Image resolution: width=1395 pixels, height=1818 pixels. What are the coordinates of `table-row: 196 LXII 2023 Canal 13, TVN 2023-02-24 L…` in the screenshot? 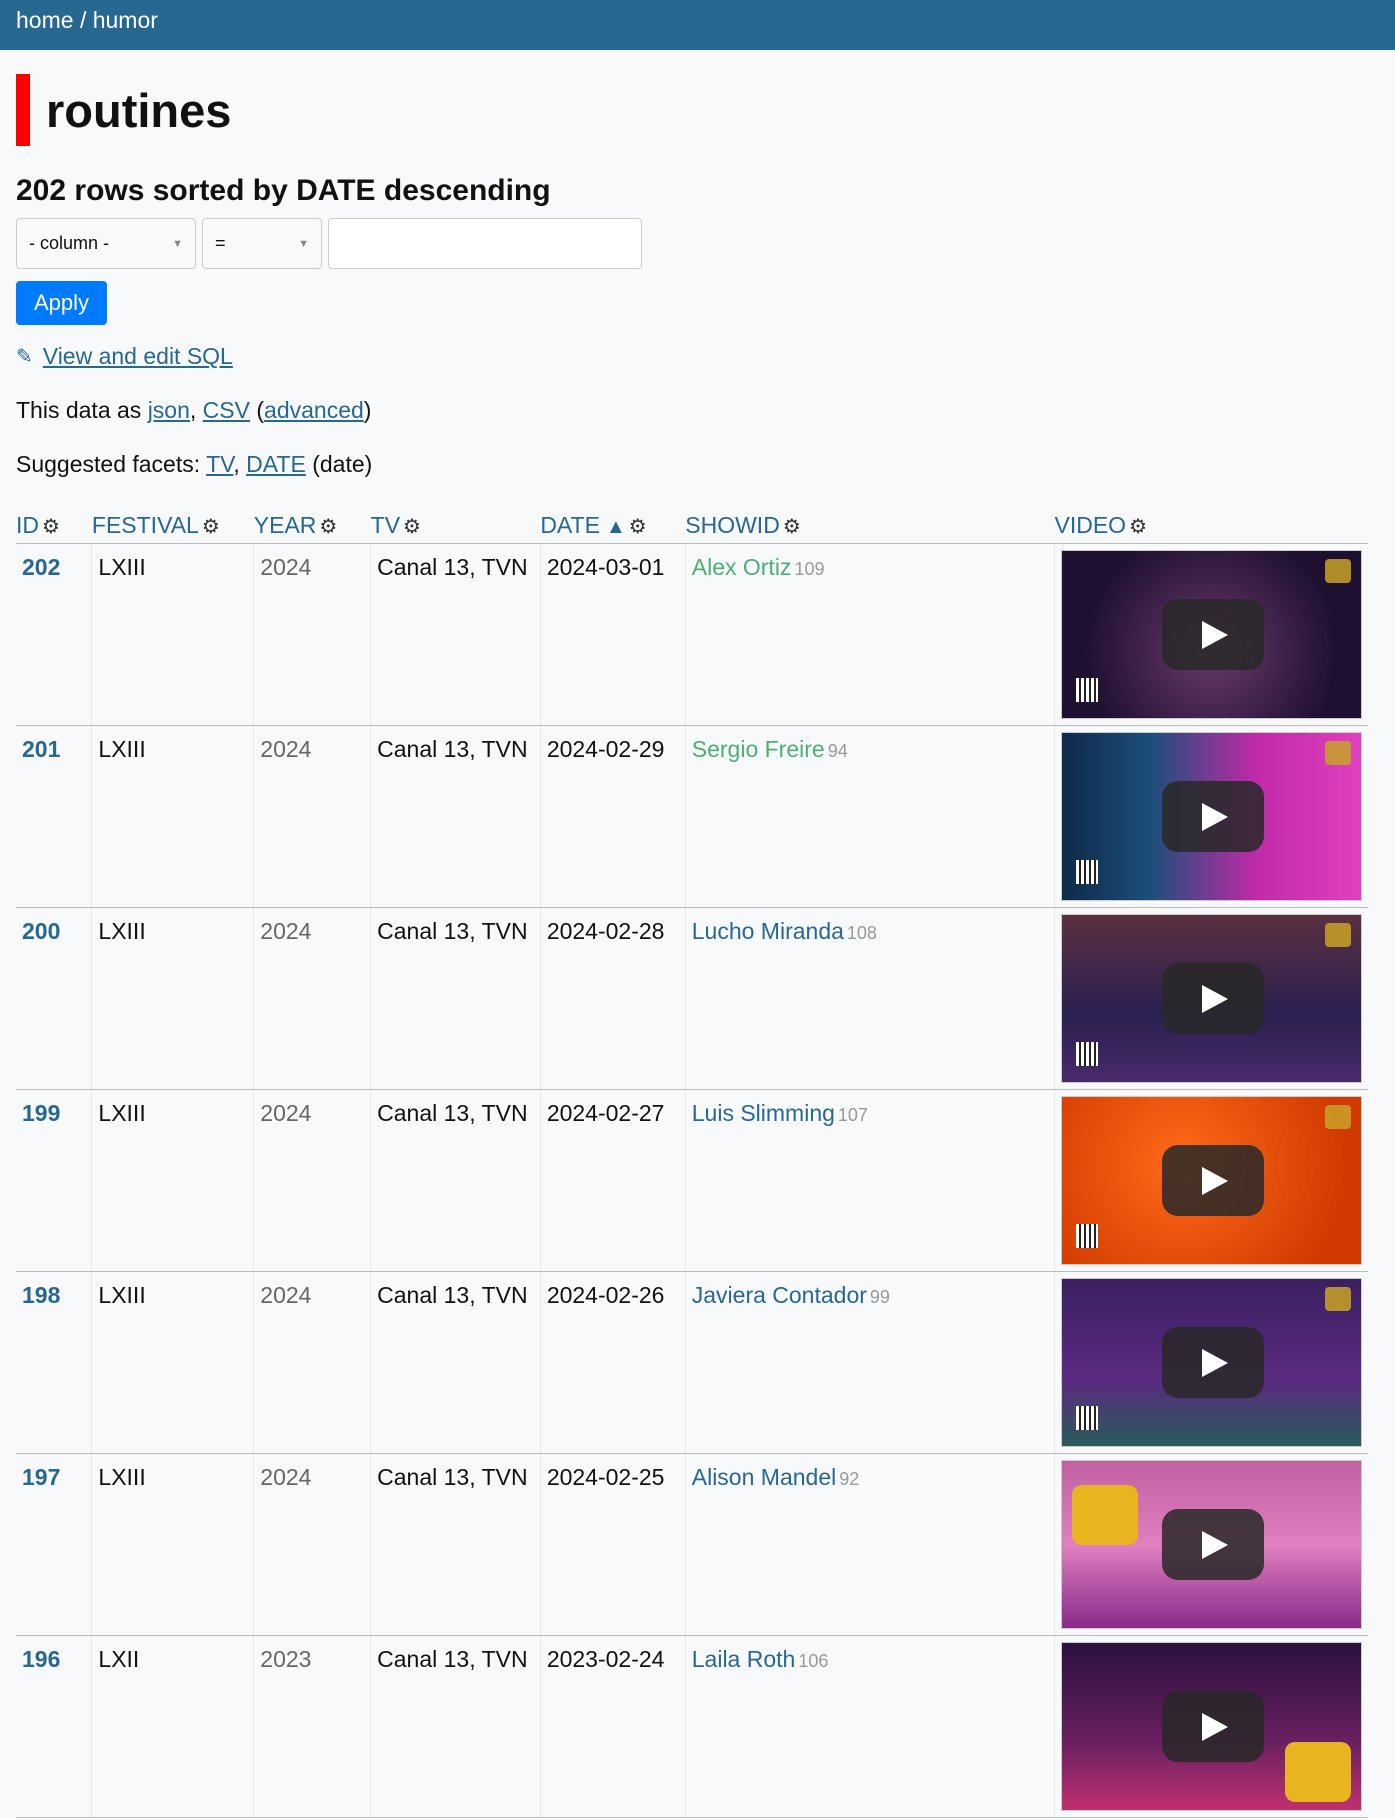 It's located at (692, 1726).